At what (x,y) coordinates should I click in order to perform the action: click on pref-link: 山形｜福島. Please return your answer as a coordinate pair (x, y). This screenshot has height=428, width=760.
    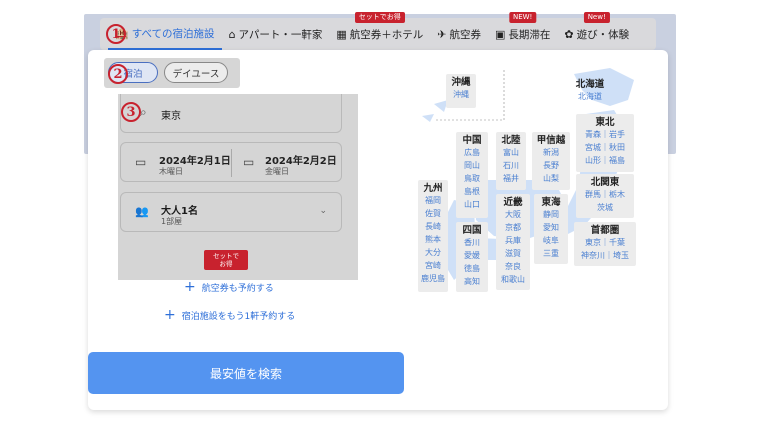
    Looking at the image, I should click on (605, 160).